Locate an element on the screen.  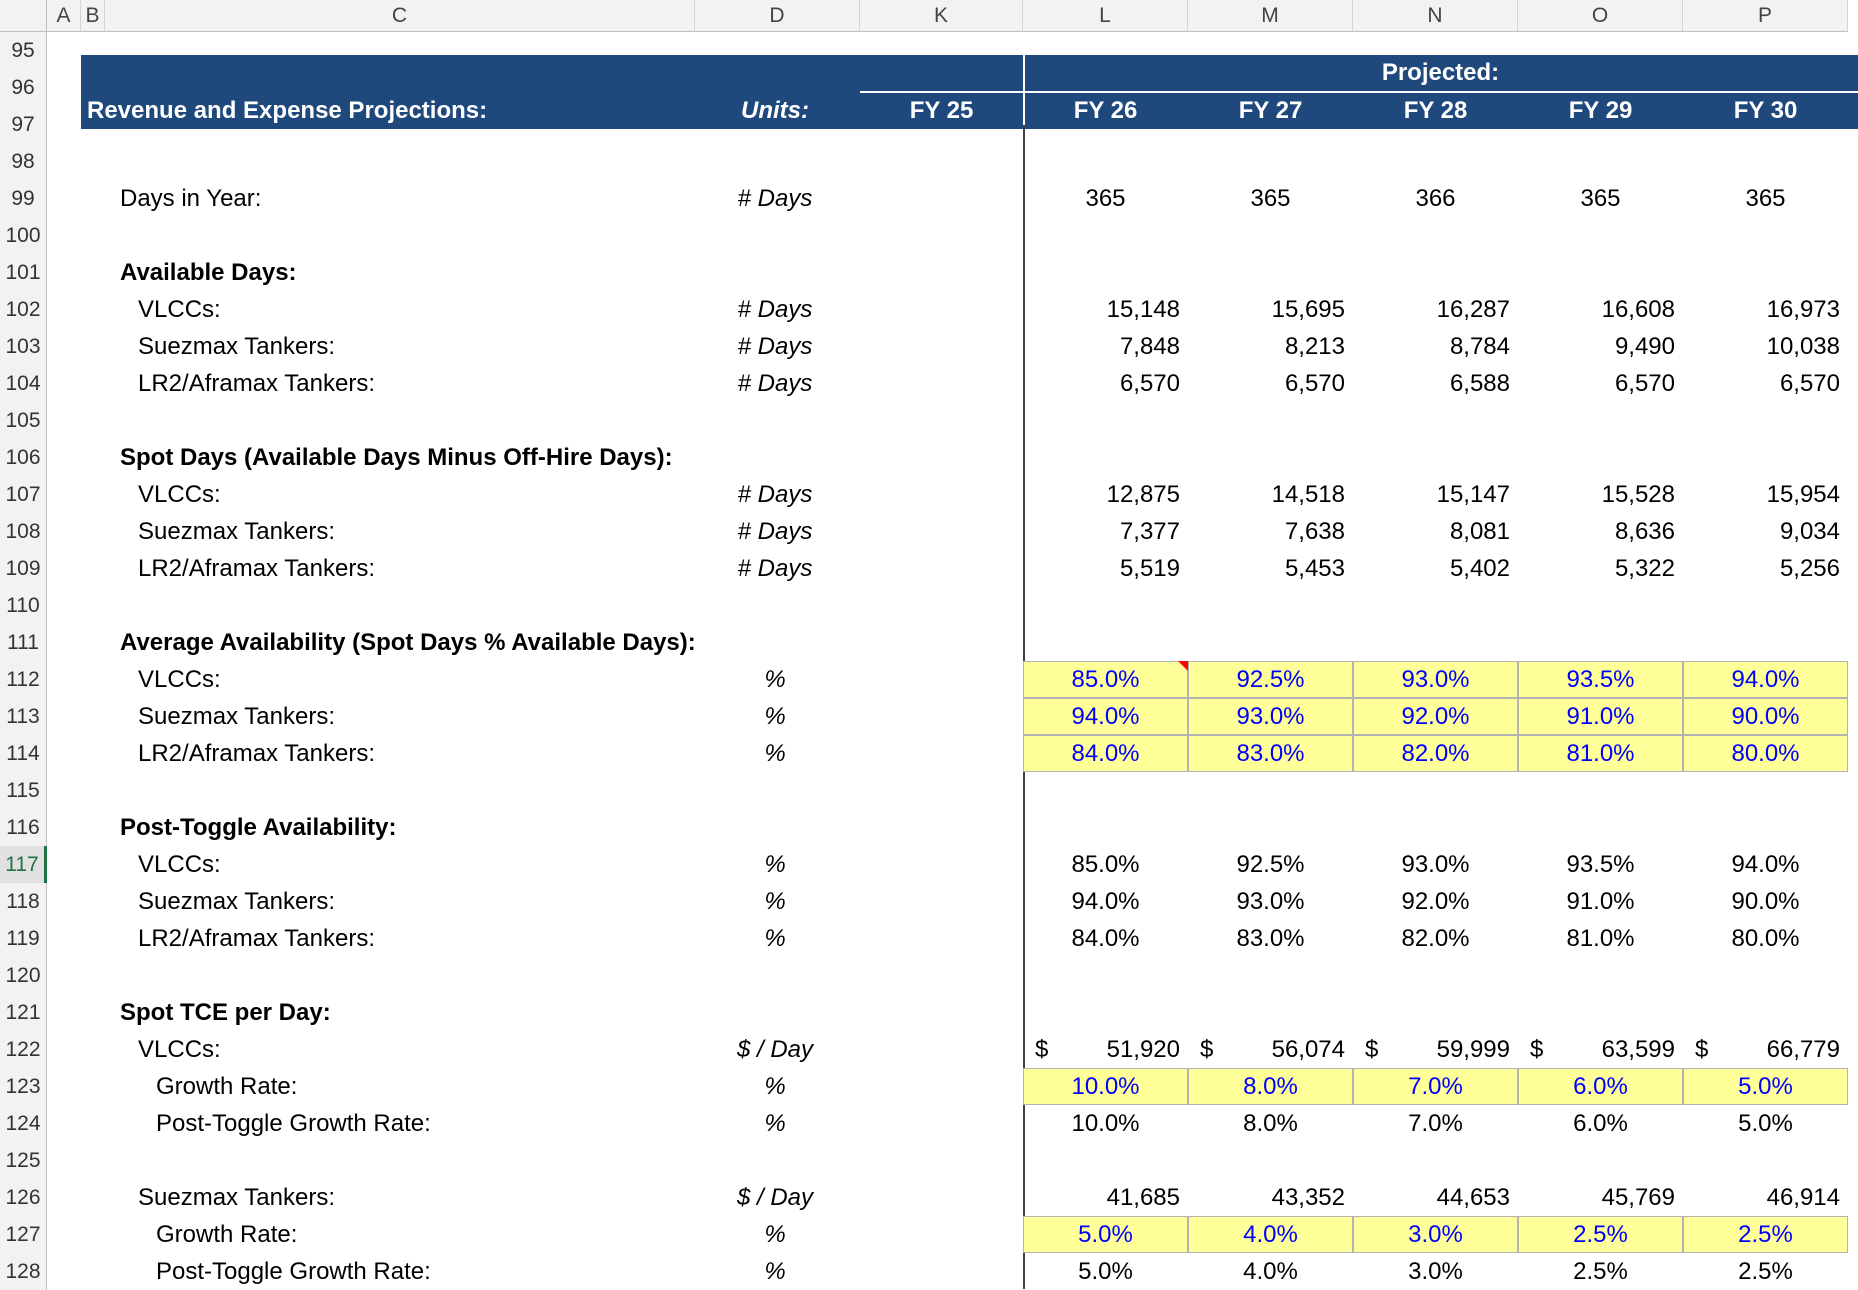
input-value: 92.0% is located at coordinates (1435, 716).